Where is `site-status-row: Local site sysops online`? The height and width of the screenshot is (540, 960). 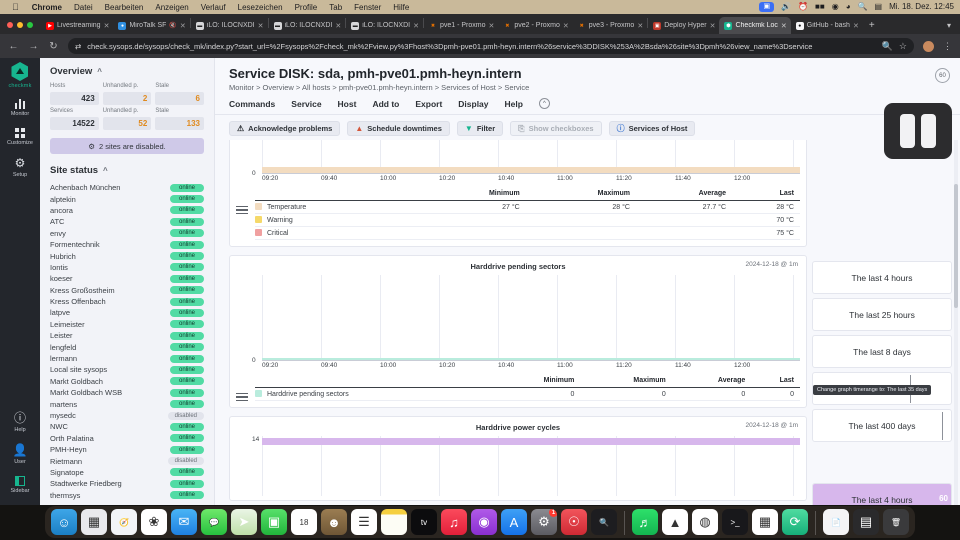
site-status-row: Local site sysops online is located at coordinates (127, 369).